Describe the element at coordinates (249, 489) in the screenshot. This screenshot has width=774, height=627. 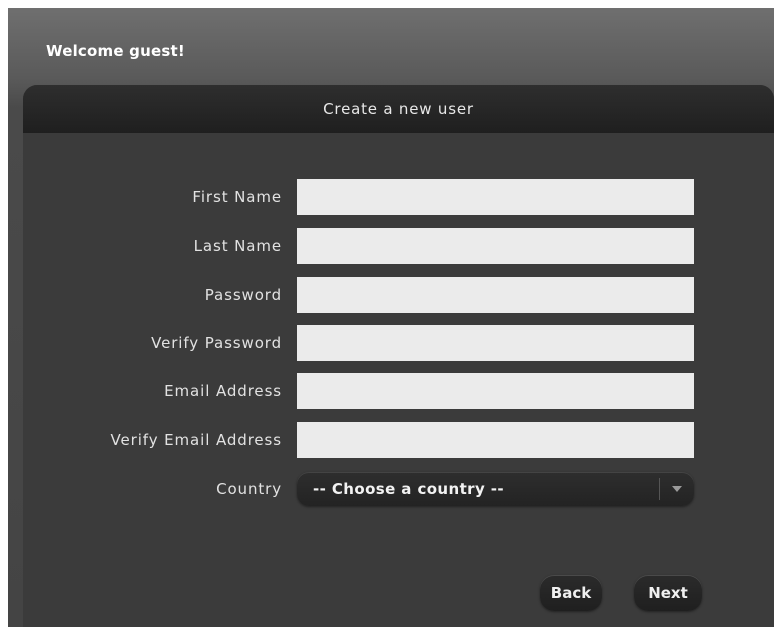
I see `country-label: Country` at that location.